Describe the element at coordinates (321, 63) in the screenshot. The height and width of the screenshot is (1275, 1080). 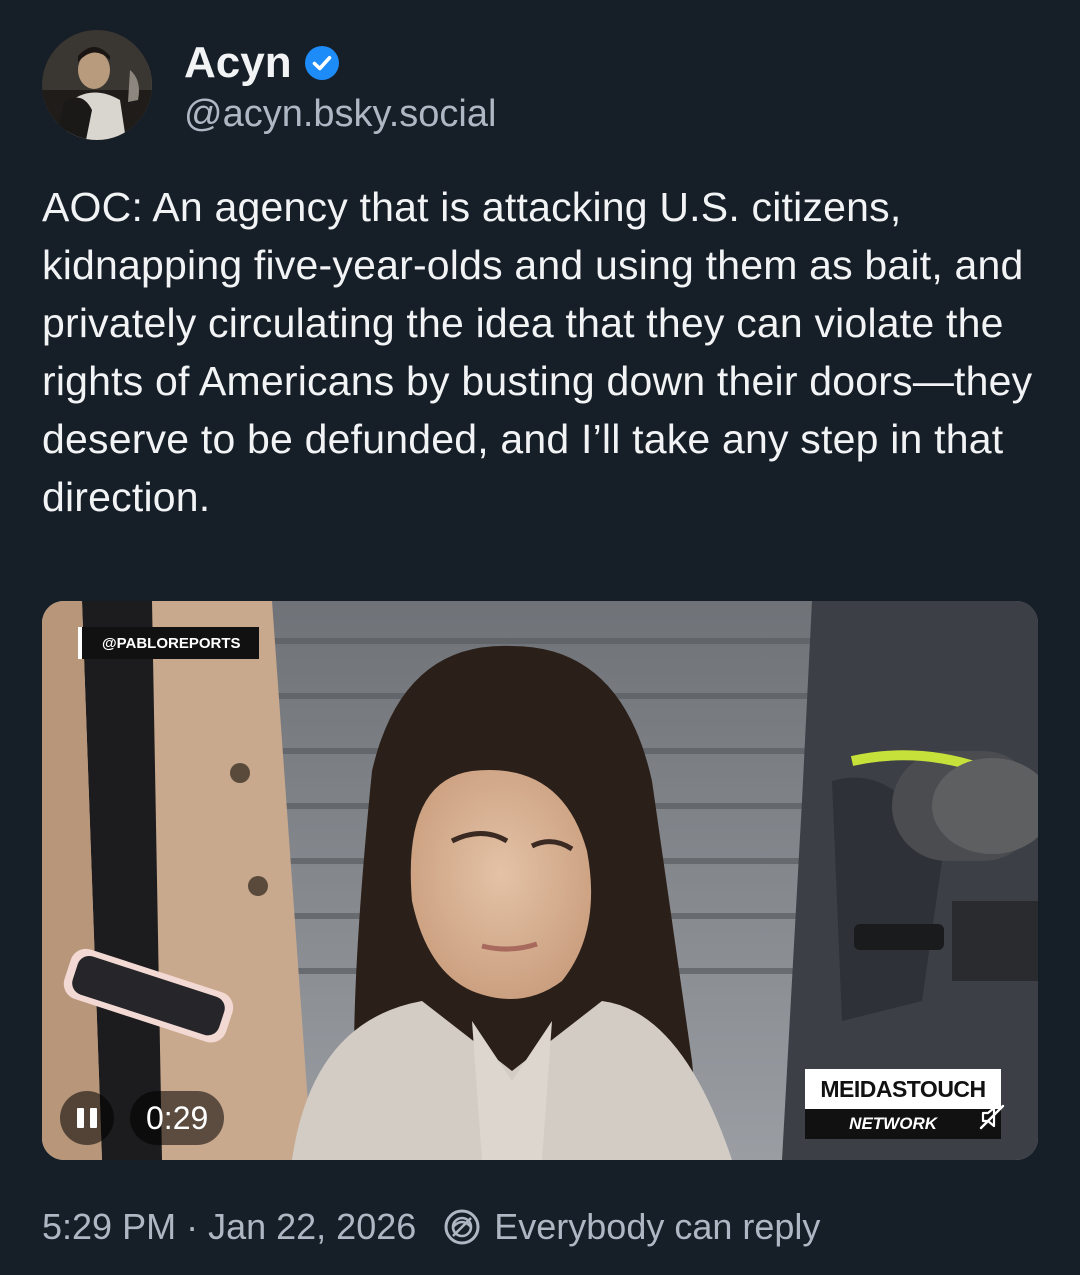
I see `verified-badge-icon` at that location.